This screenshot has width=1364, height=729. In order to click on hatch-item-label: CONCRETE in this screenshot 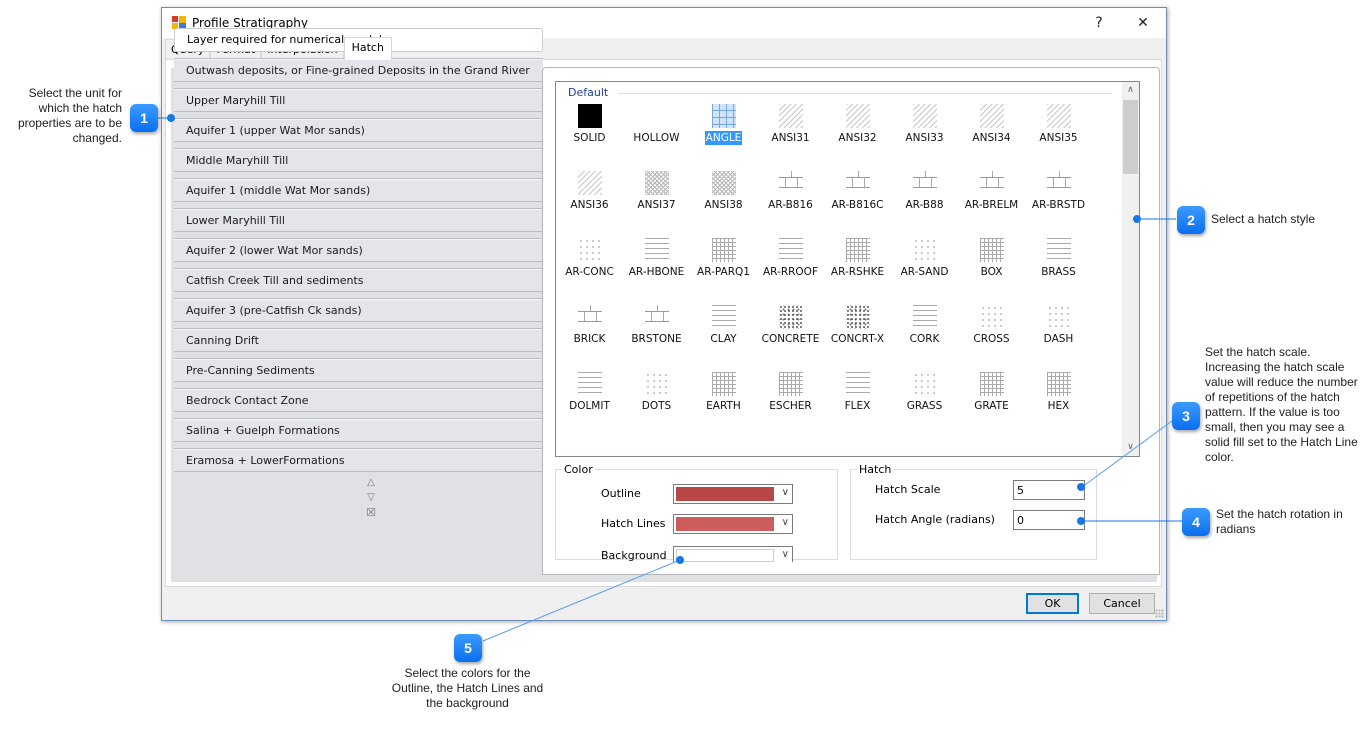, I will do `click(790, 339)`.